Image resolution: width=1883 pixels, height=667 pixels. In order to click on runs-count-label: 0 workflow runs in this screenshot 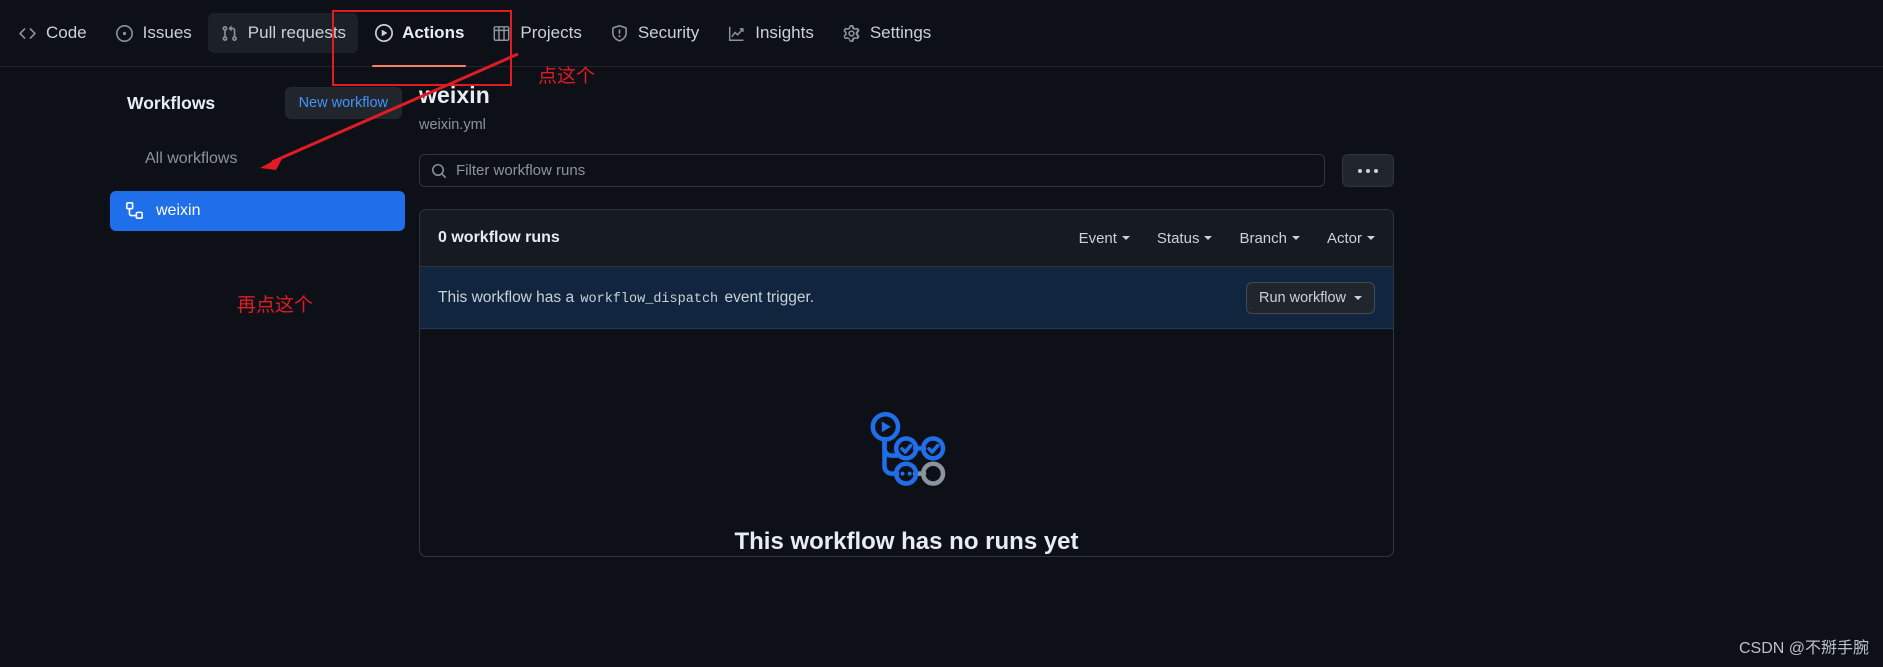, I will do `click(499, 237)`.